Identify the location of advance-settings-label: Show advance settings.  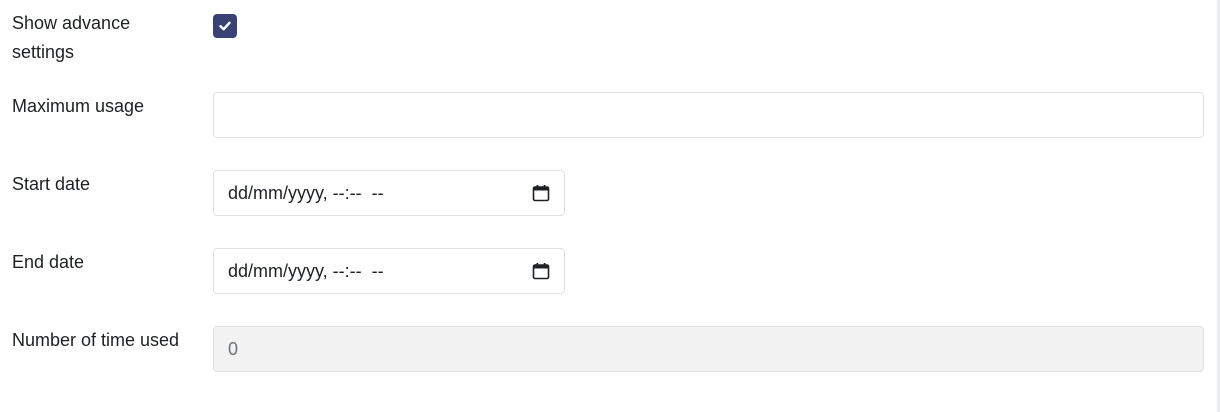
(71, 37).